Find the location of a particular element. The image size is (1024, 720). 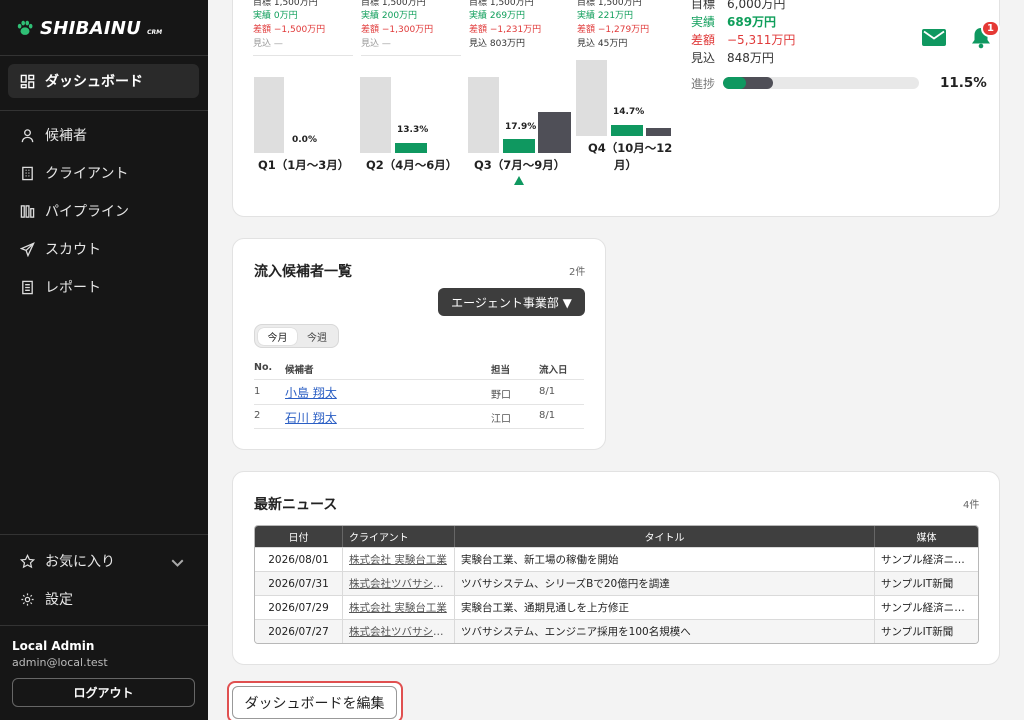

row-no: 1 is located at coordinates (257, 391).